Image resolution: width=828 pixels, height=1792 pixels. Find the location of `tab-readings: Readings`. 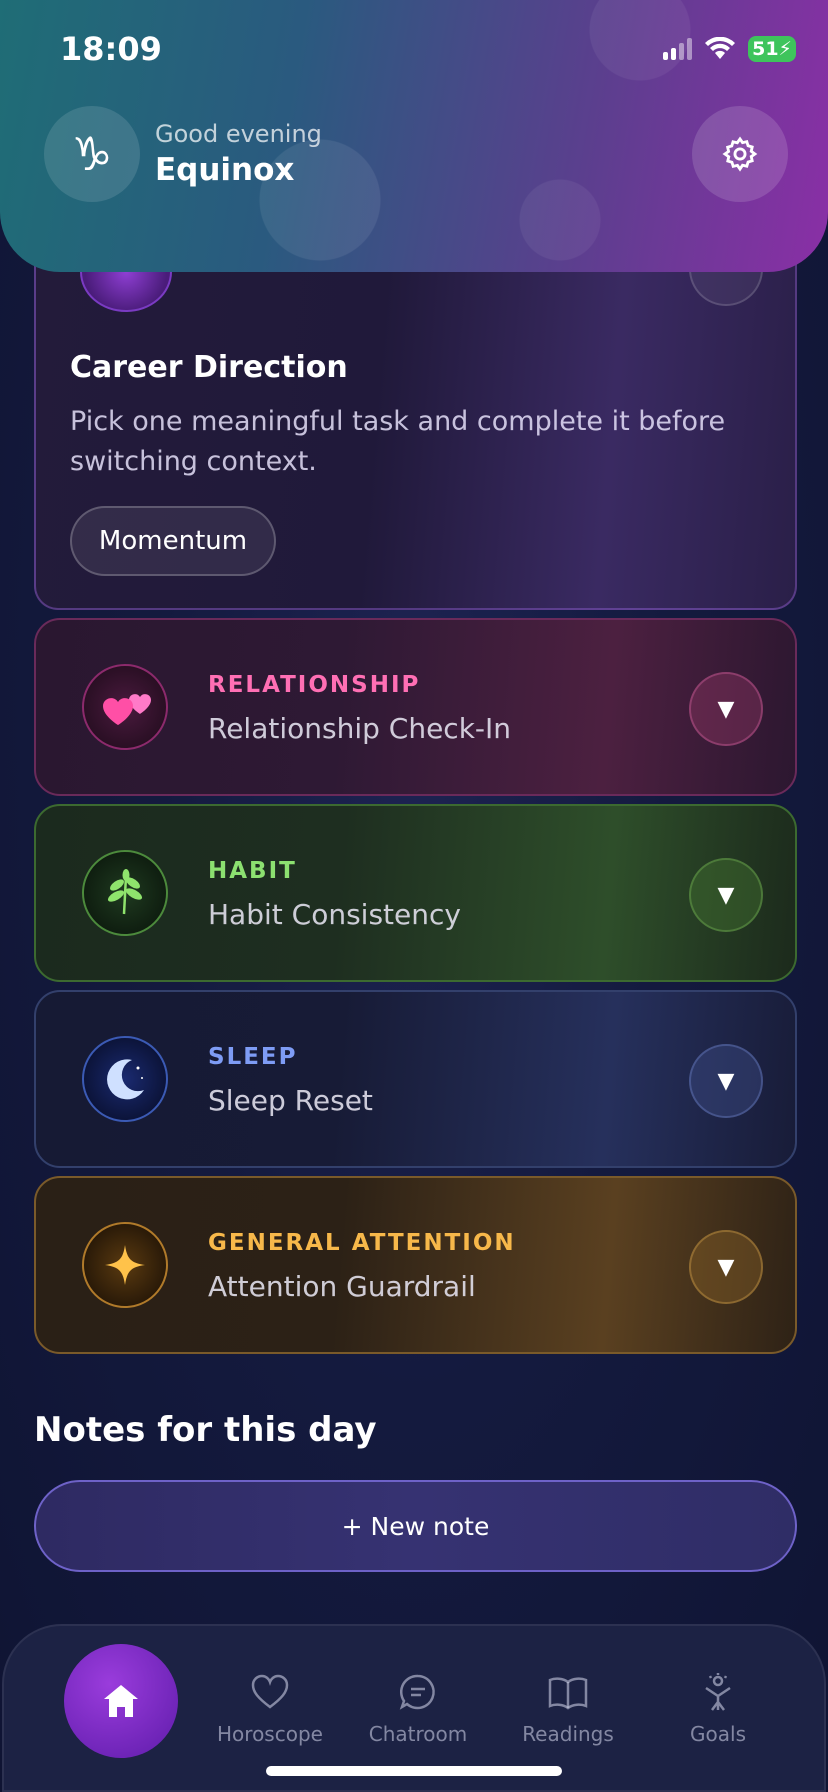

tab-readings: Readings is located at coordinates (568, 1708).